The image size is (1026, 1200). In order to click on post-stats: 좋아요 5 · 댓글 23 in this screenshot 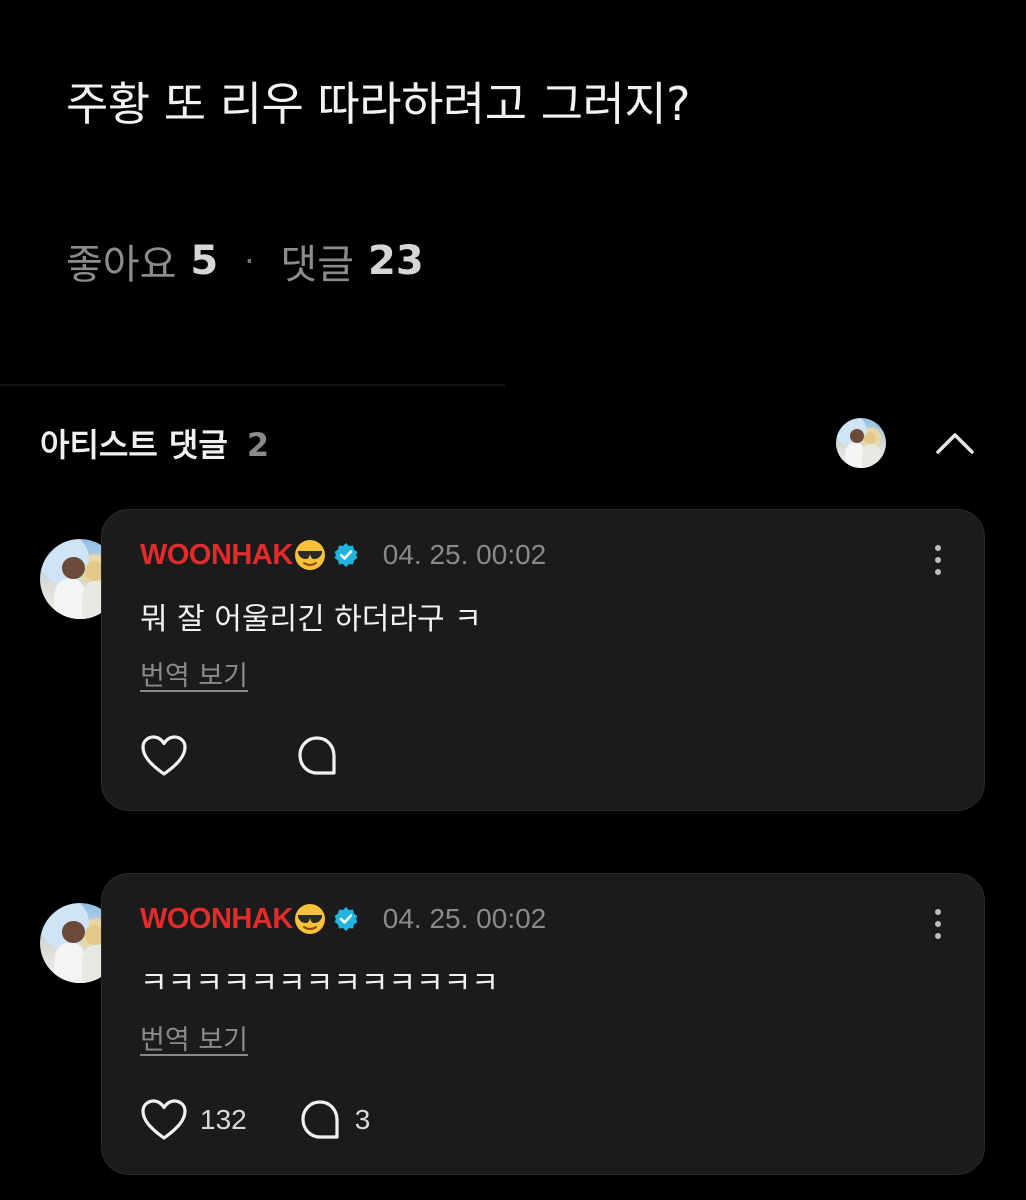, I will do `click(245, 261)`.